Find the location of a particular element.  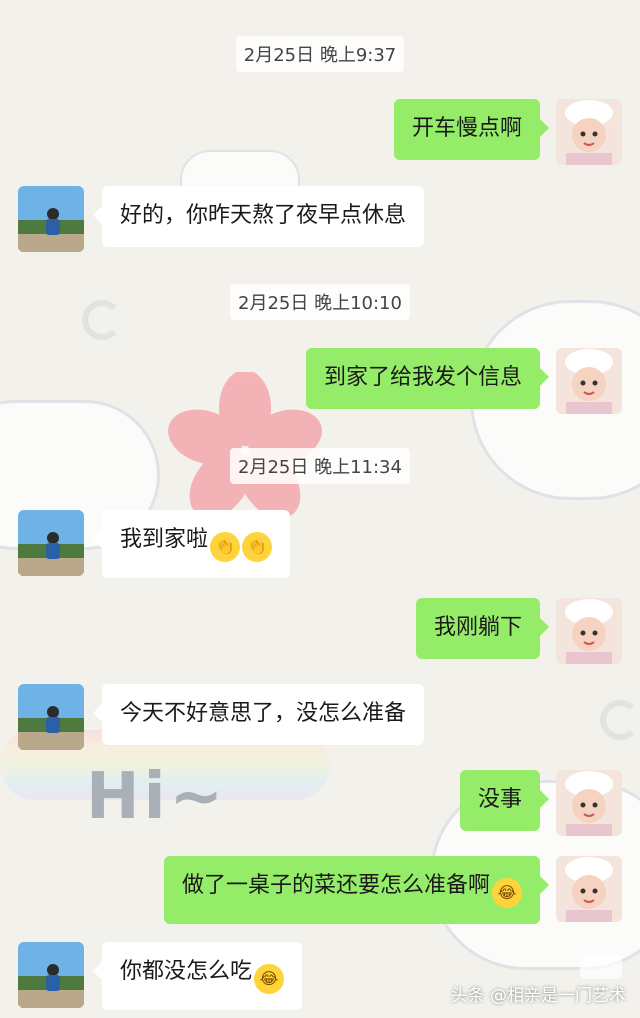

outgoing-message-bubble: 开车慢点啊 is located at coordinates (471, 129).